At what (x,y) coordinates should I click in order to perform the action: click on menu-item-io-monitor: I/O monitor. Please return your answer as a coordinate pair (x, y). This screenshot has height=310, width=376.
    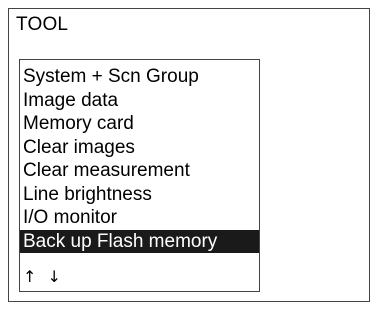
    Looking at the image, I should click on (139, 218).